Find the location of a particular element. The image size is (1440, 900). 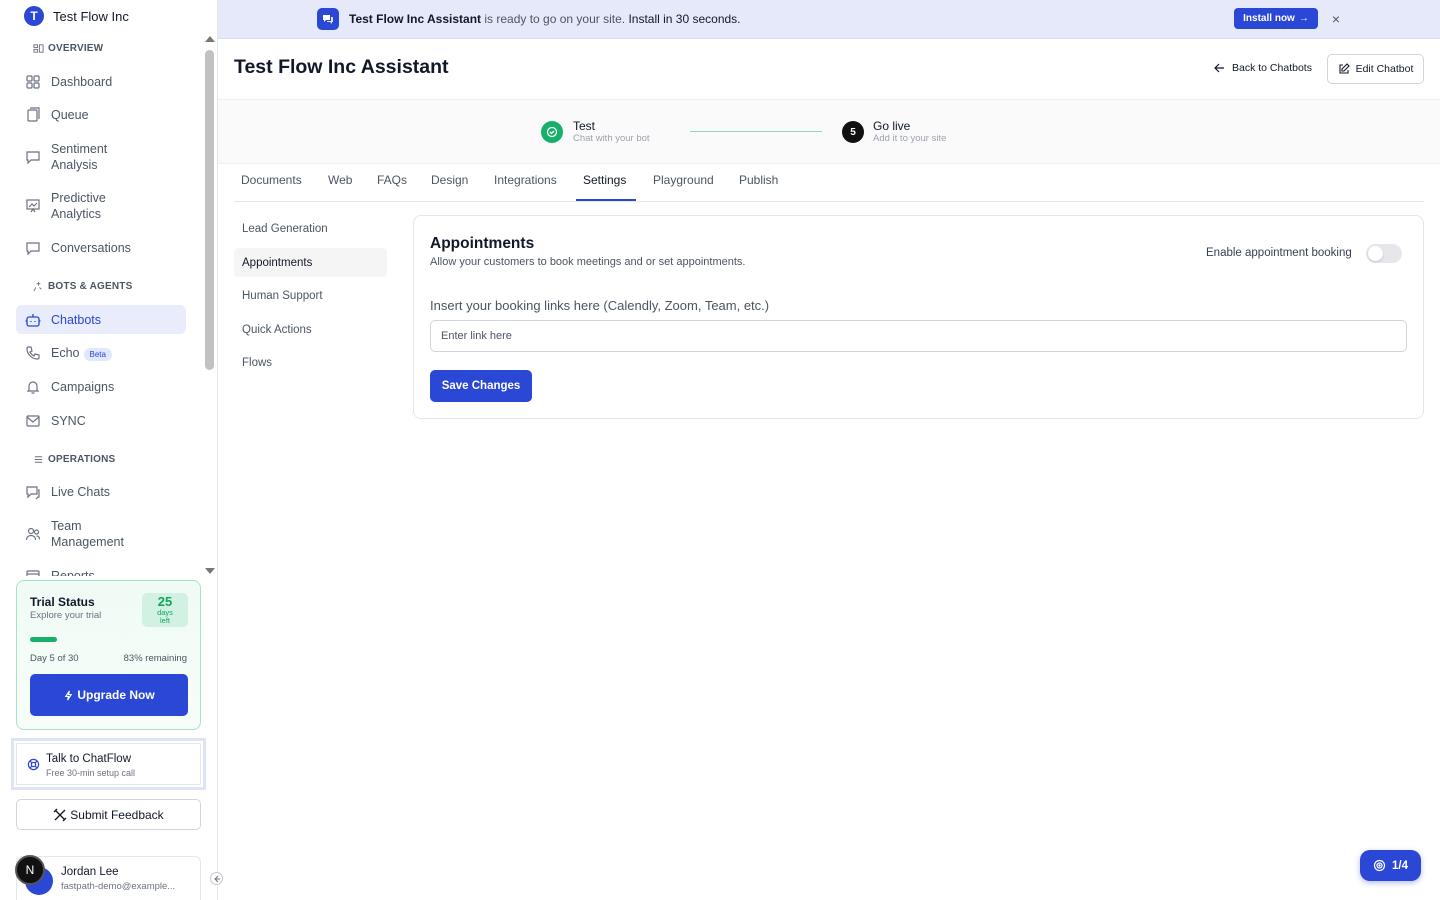

section-bots-agents: BOTS & AGENTS is located at coordinates (82, 286).